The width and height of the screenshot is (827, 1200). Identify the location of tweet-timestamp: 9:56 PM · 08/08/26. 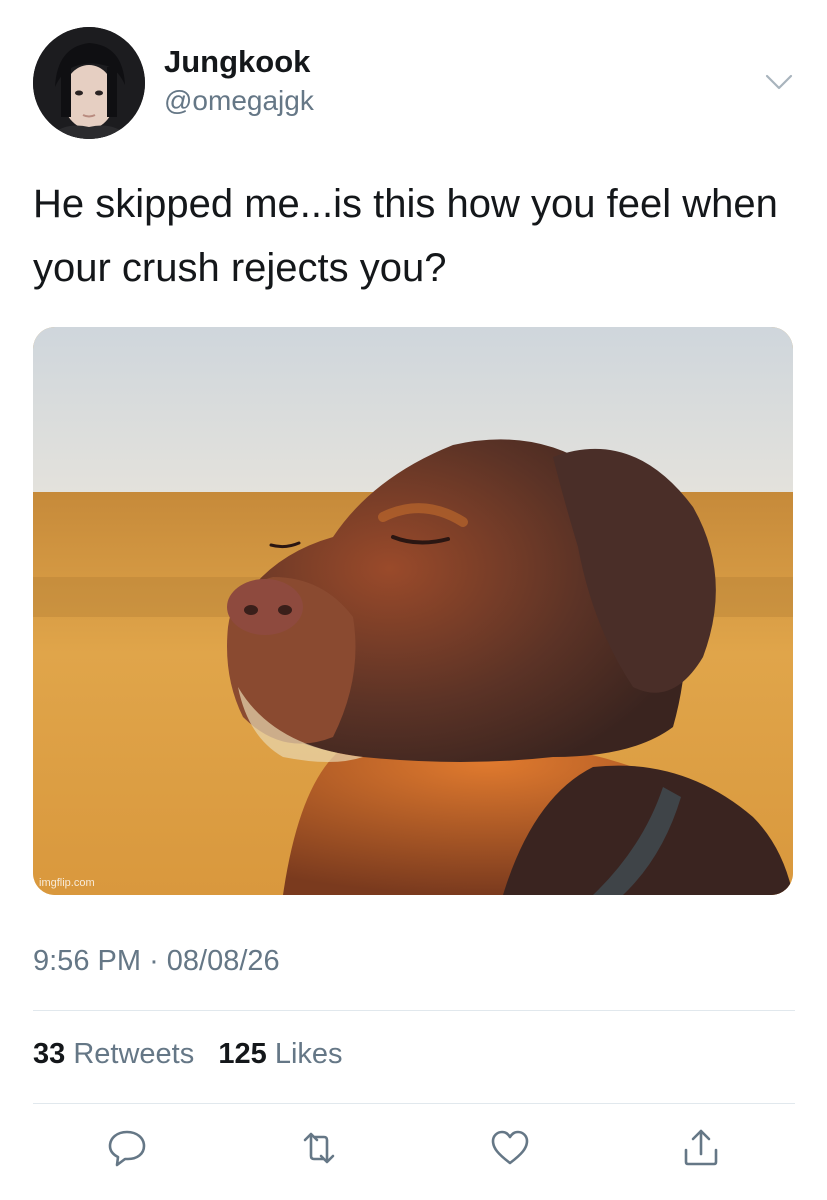
(156, 961).